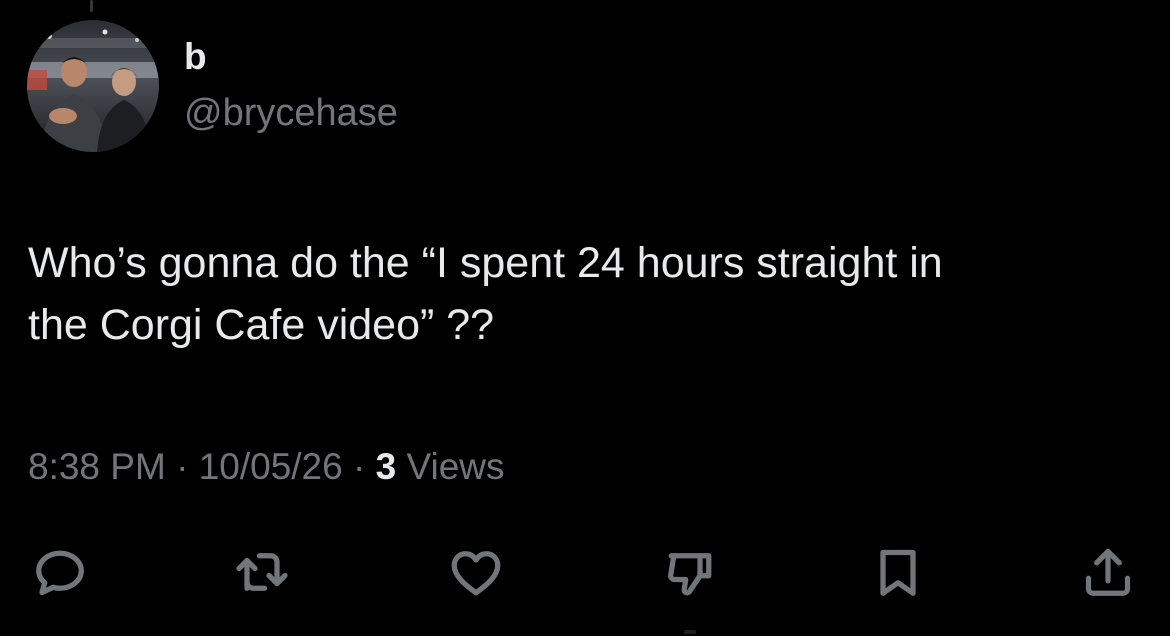  What do you see at coordinates (195, 56) in the screenshot?
I see `display-name: b` at bounding box center [195, 56].